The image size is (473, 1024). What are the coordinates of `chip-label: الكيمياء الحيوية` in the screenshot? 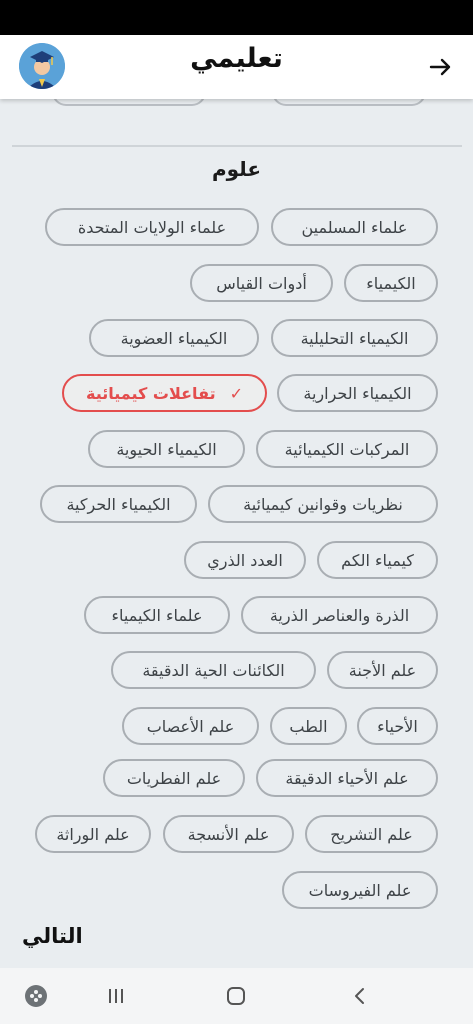 It's located at (166, 449).